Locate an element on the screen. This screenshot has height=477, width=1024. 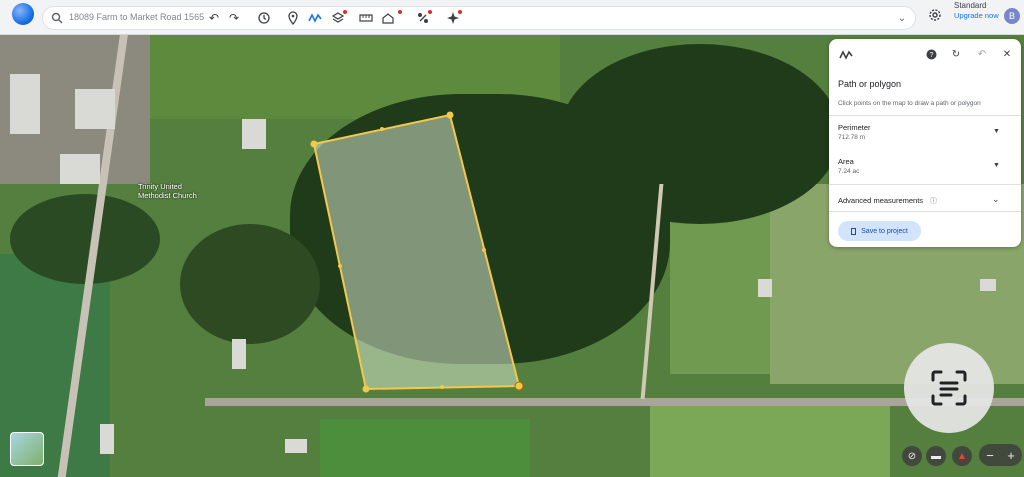
save-button-label: Save to project is located at coordinates (884, 231).